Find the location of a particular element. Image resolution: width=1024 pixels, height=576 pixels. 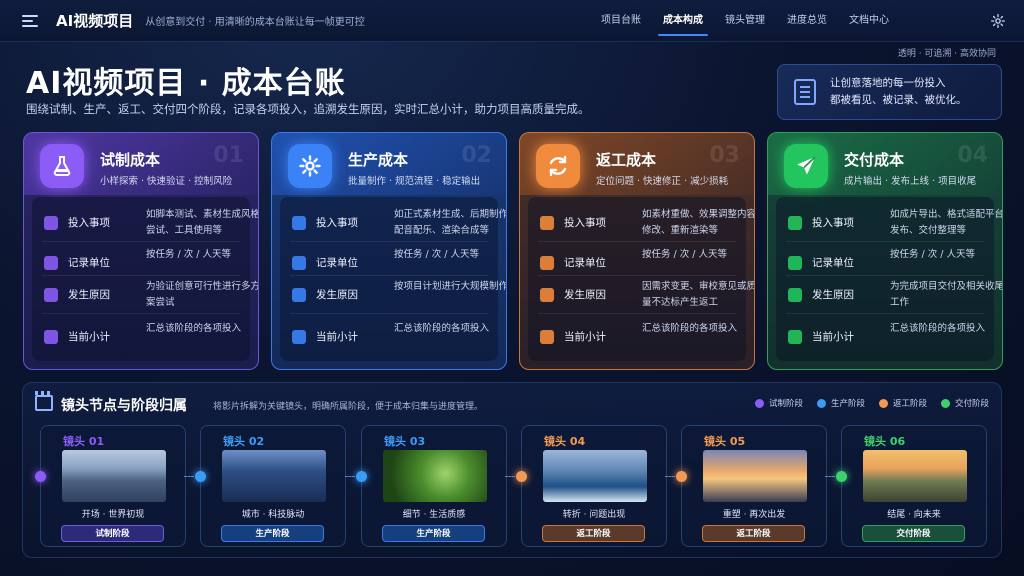

refresh-icon is located at coordinates (558, 166).